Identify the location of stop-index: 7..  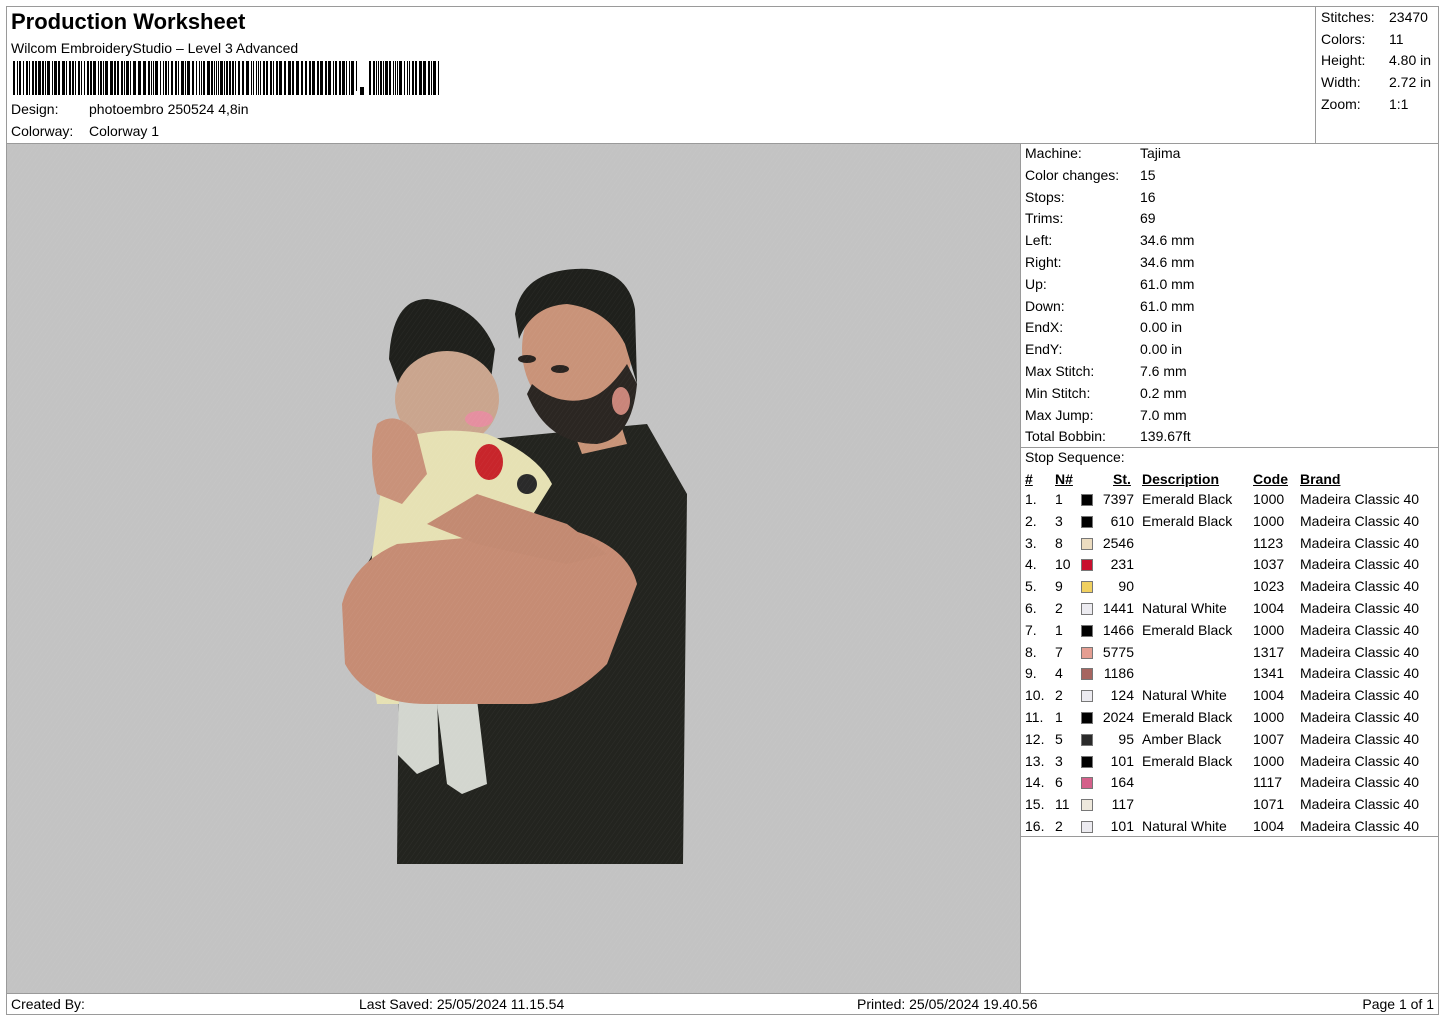
(1031, 629).